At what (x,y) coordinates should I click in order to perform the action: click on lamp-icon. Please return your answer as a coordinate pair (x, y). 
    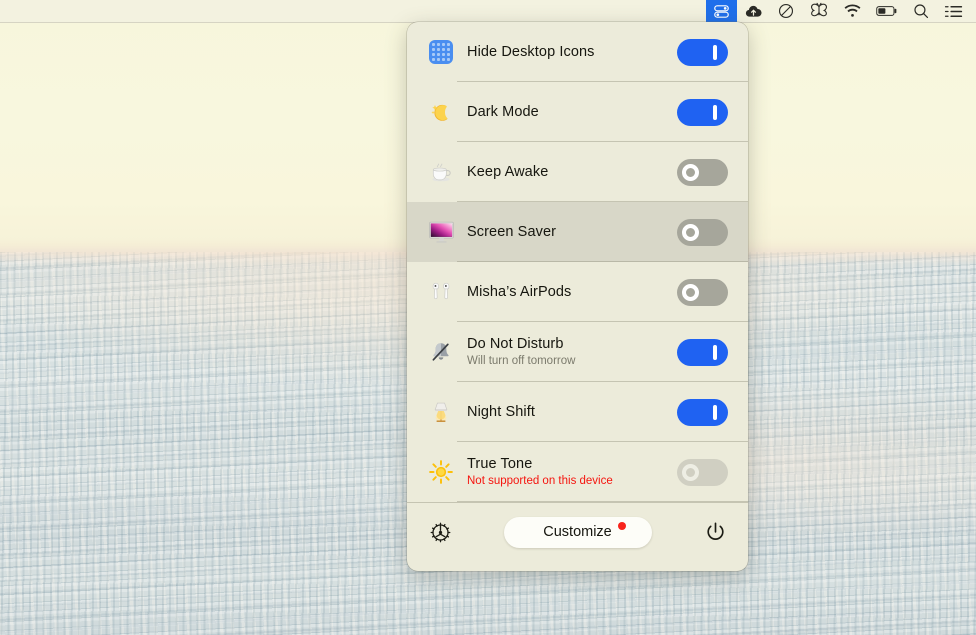
    Looking at the image, I should click on (441, 412).